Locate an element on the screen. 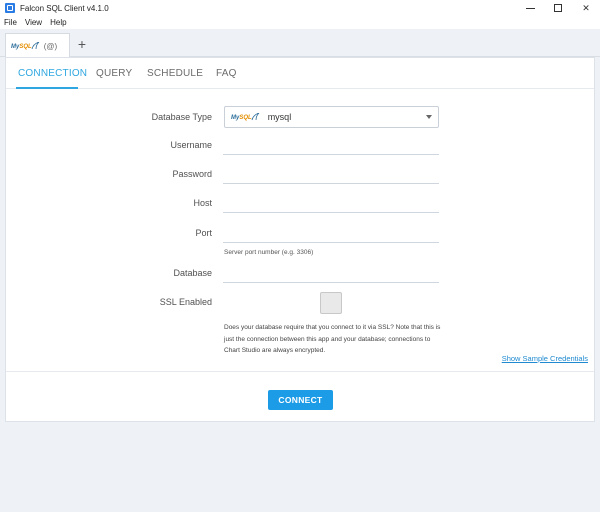 Image resolution: width=600 pixels, height=512 pixels. chevron-down-icon is located at coordinates (429, 117).